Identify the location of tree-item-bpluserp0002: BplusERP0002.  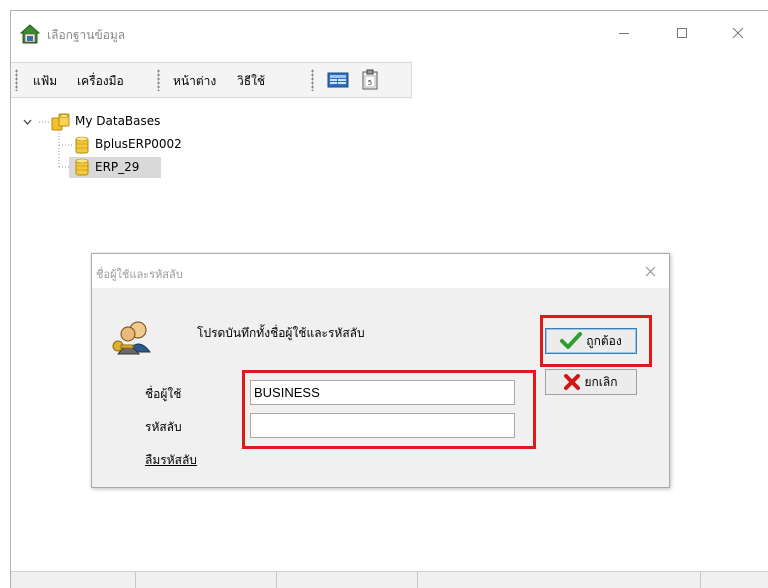
(138, 144).